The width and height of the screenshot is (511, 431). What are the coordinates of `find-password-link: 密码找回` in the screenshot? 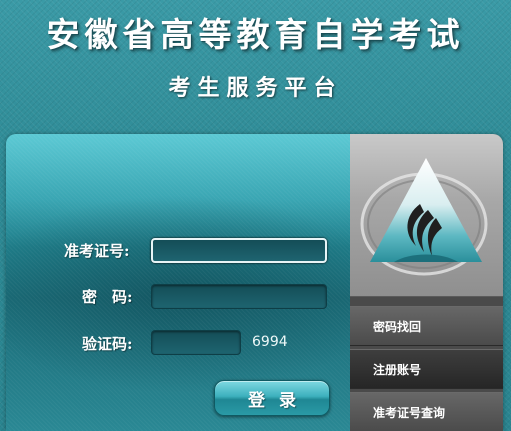 It's located at (426, 326).